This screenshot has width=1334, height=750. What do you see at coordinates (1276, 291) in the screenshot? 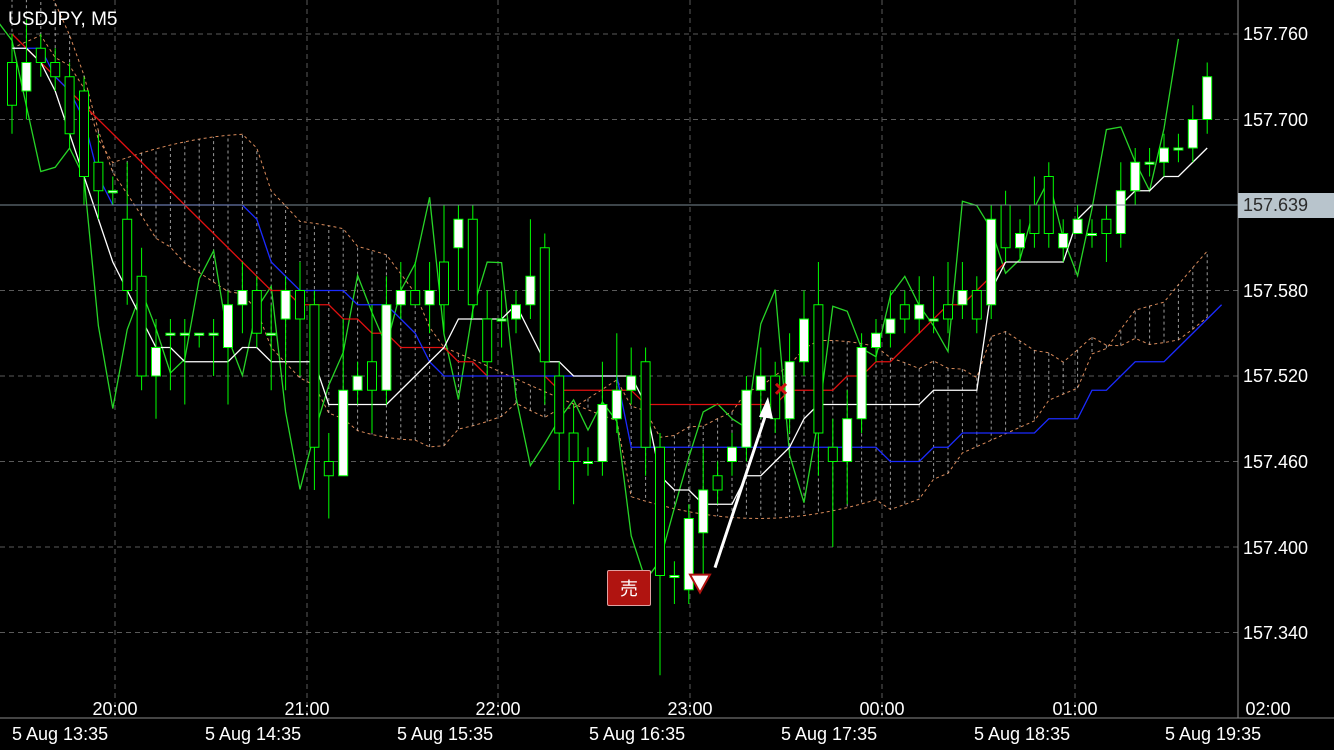
I see `price-axis-label: 157.580` at bounding box center [1276, 291].